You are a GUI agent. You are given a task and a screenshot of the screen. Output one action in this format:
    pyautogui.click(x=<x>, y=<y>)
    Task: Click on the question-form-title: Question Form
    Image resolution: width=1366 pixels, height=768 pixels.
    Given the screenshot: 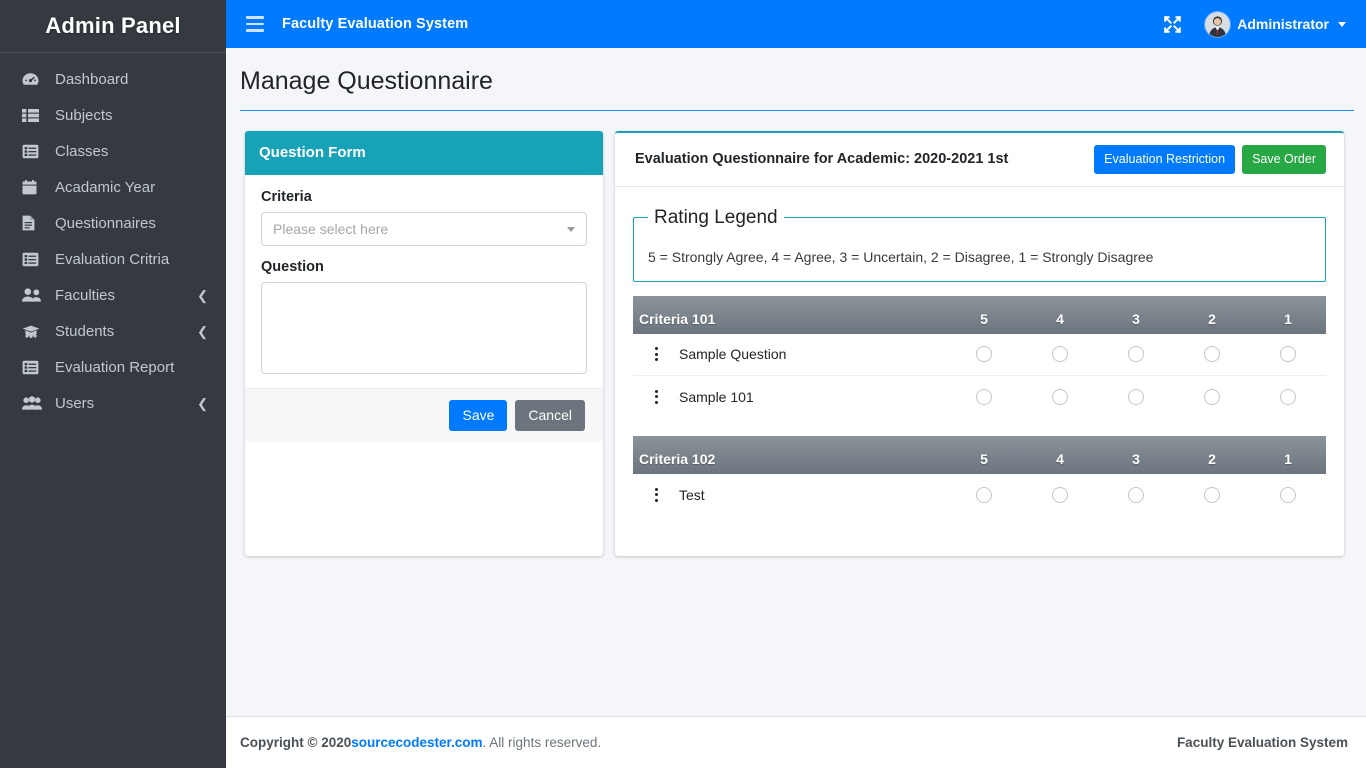 What is the action you would take?
    pyautogui.click(x=312, y=152)
    